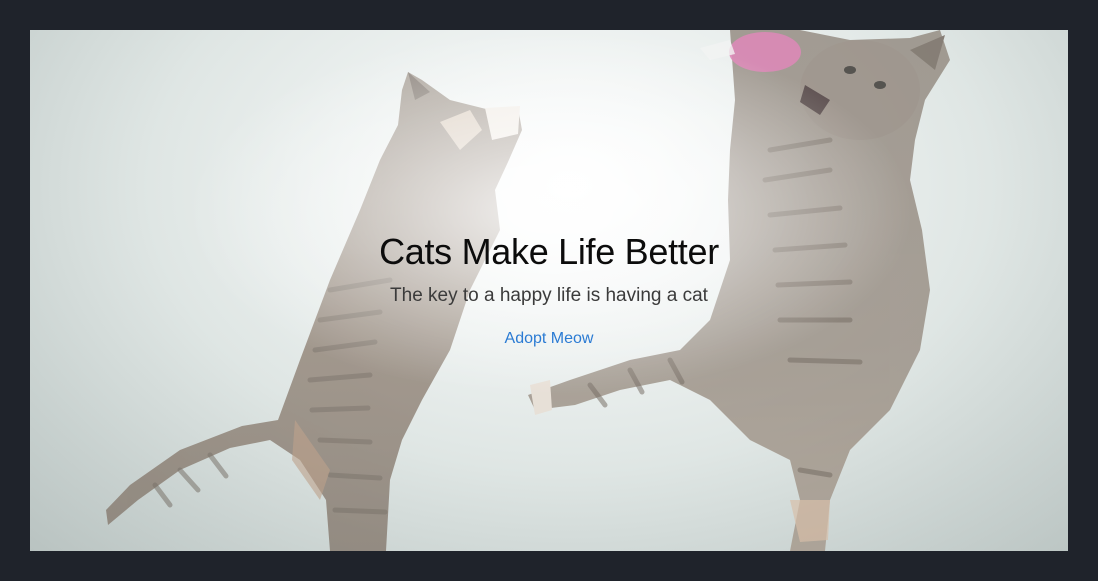 This screenshot has width=1098, height=581. Describe the element at coordinates (549, 295) in the screenshot. I see `hero-subtitle: The key to a happy life is having a cat` at that location.